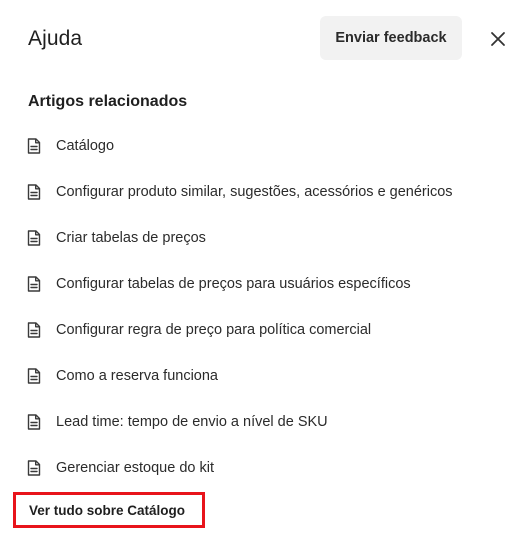 This screenshot has height=538, width=529. What do you see at coordinates (137, 376) in the screenshot?
I see `article-label: Como a reserva funciona` at bounding box center [137, 376].